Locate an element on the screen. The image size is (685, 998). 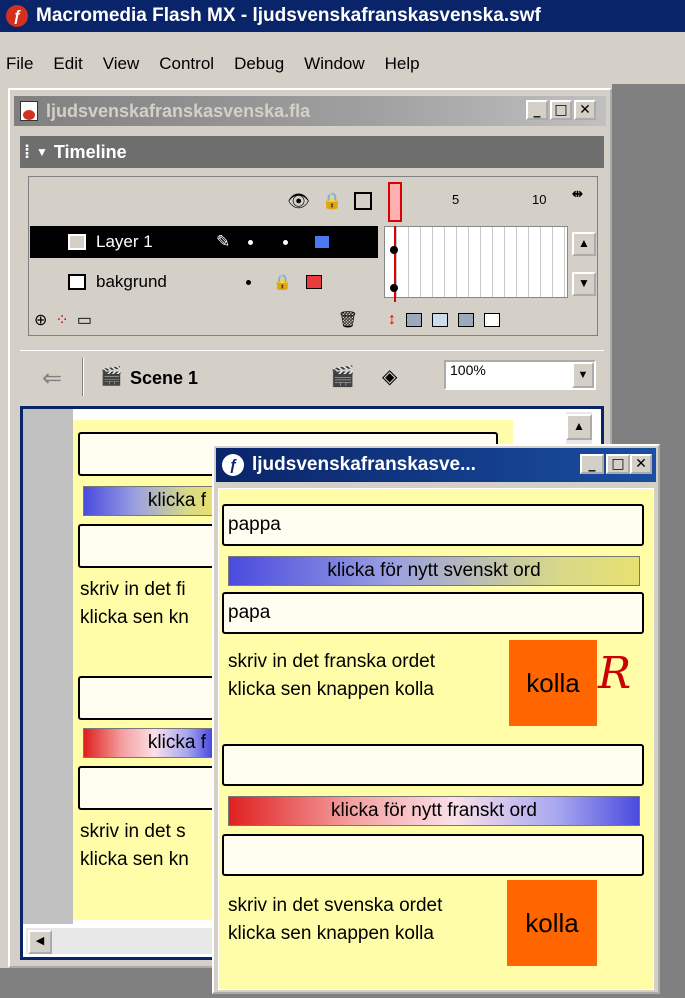
stage-button-swedish: klicka f is located at coordinates (148, 501).